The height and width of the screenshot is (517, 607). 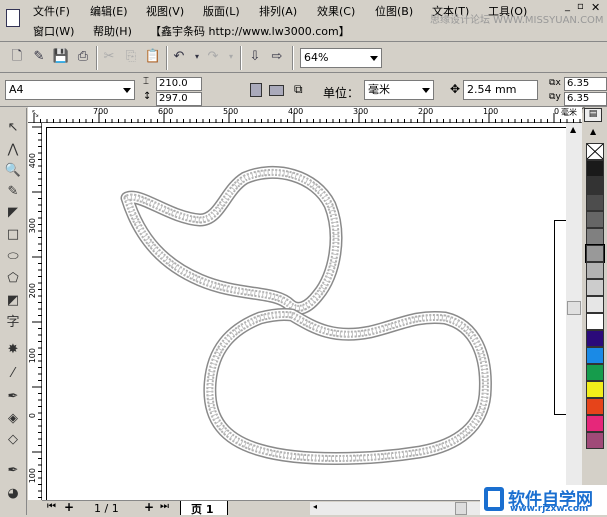 I want to click on logo-icon, so click(x=494, y=499).